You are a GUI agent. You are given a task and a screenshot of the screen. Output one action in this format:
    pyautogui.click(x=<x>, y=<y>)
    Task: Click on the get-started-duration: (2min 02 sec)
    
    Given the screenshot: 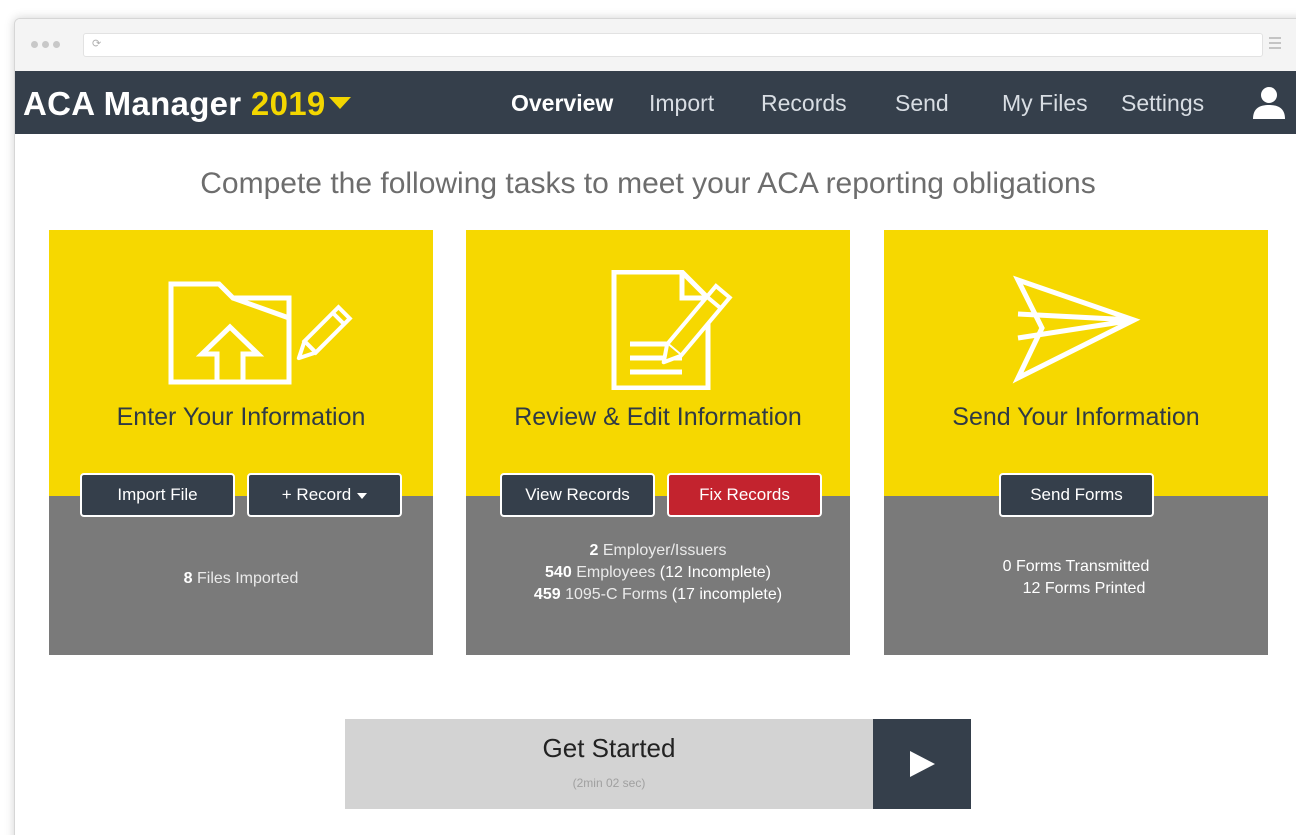 What is the action you would take?
    pyautogui.click(x=609, y=783)
    